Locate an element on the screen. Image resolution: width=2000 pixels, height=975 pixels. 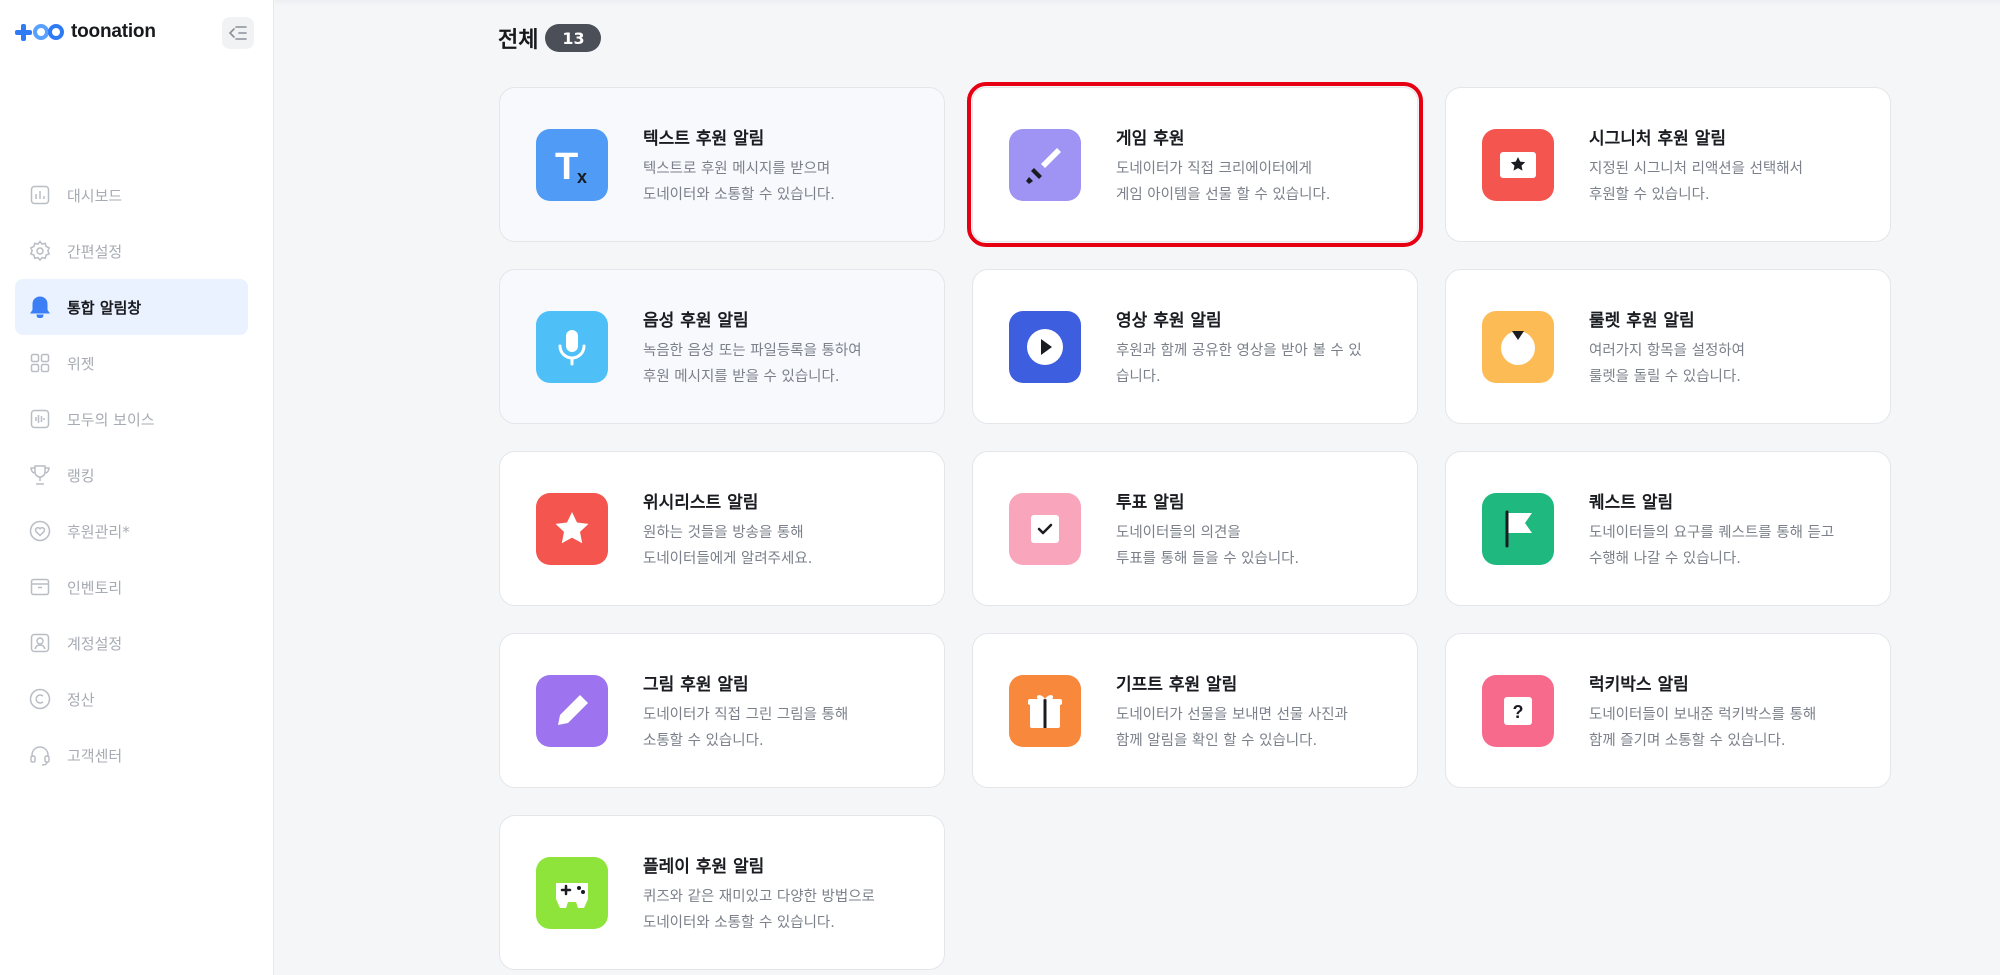
card-description: 도네이터들의 의견을 투표를 통해 들을 수 있습니다. is located at coordinates (1208, 546).